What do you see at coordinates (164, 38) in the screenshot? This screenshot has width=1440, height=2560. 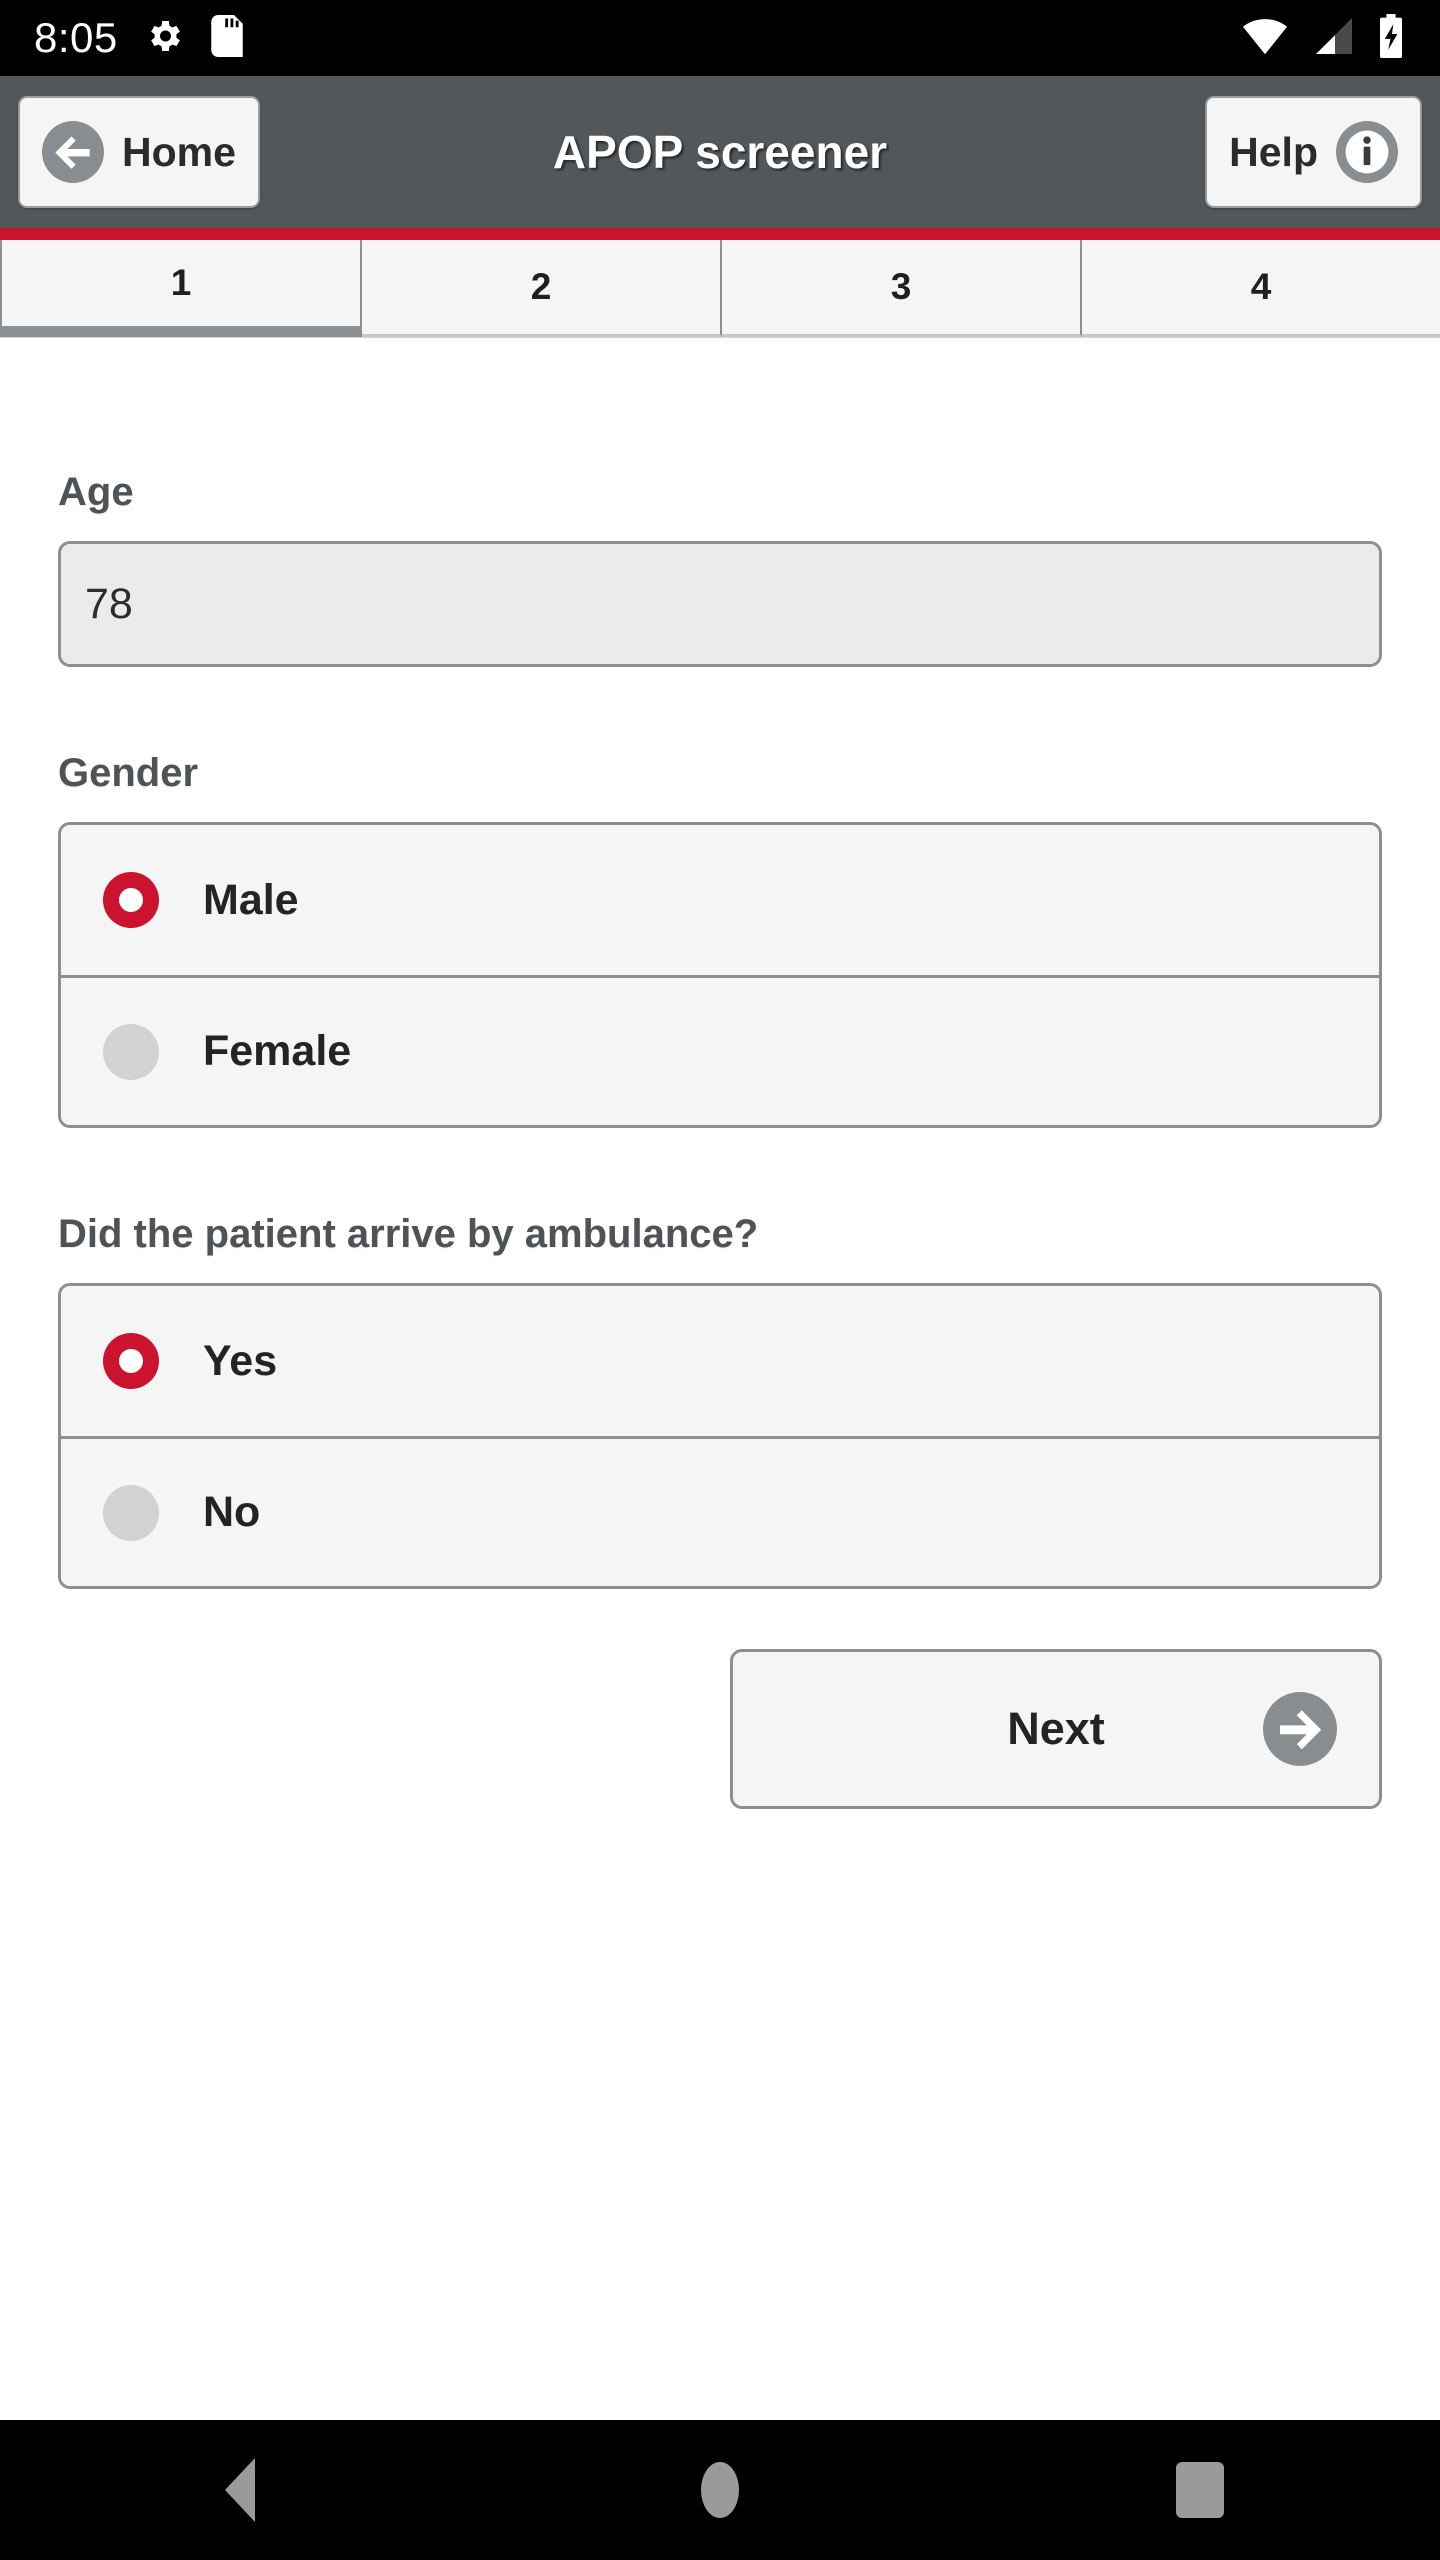 I see `gear-icon` at bounding box center [164, 38].